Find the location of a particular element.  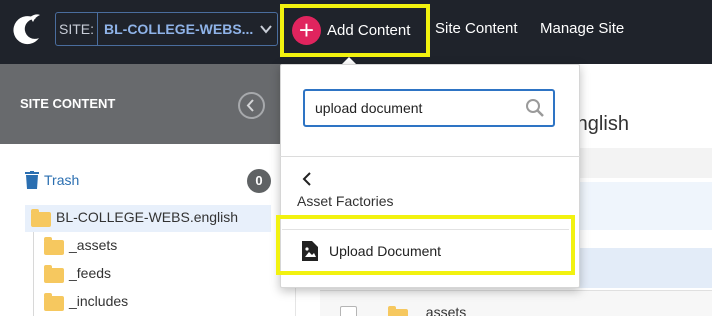

collapse-sidebar-icon is located at coordinates (251, 105).